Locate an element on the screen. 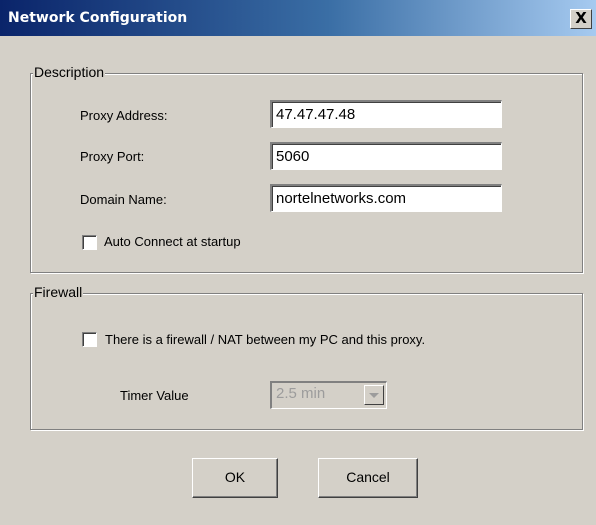  close-button: X is located at coordinates (581, 19).